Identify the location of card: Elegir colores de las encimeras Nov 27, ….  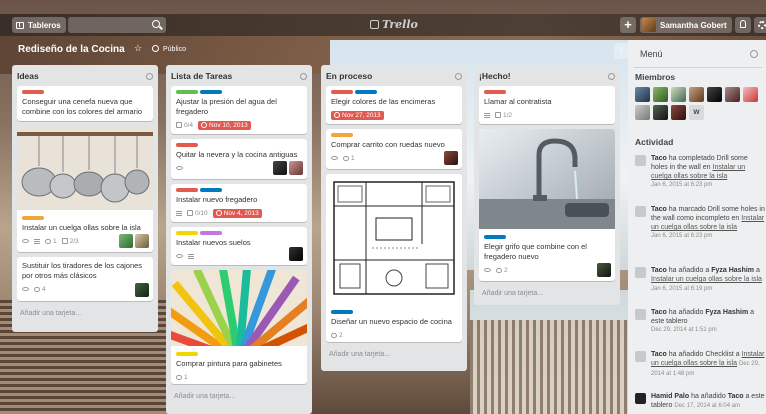
(394, 105).